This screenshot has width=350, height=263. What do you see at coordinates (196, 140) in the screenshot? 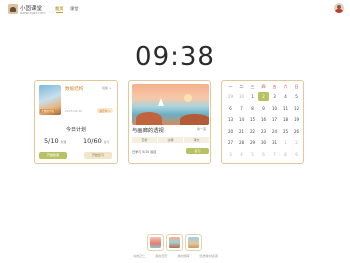
I see `tab-translation: 译文` at bounding box center [196, 140].